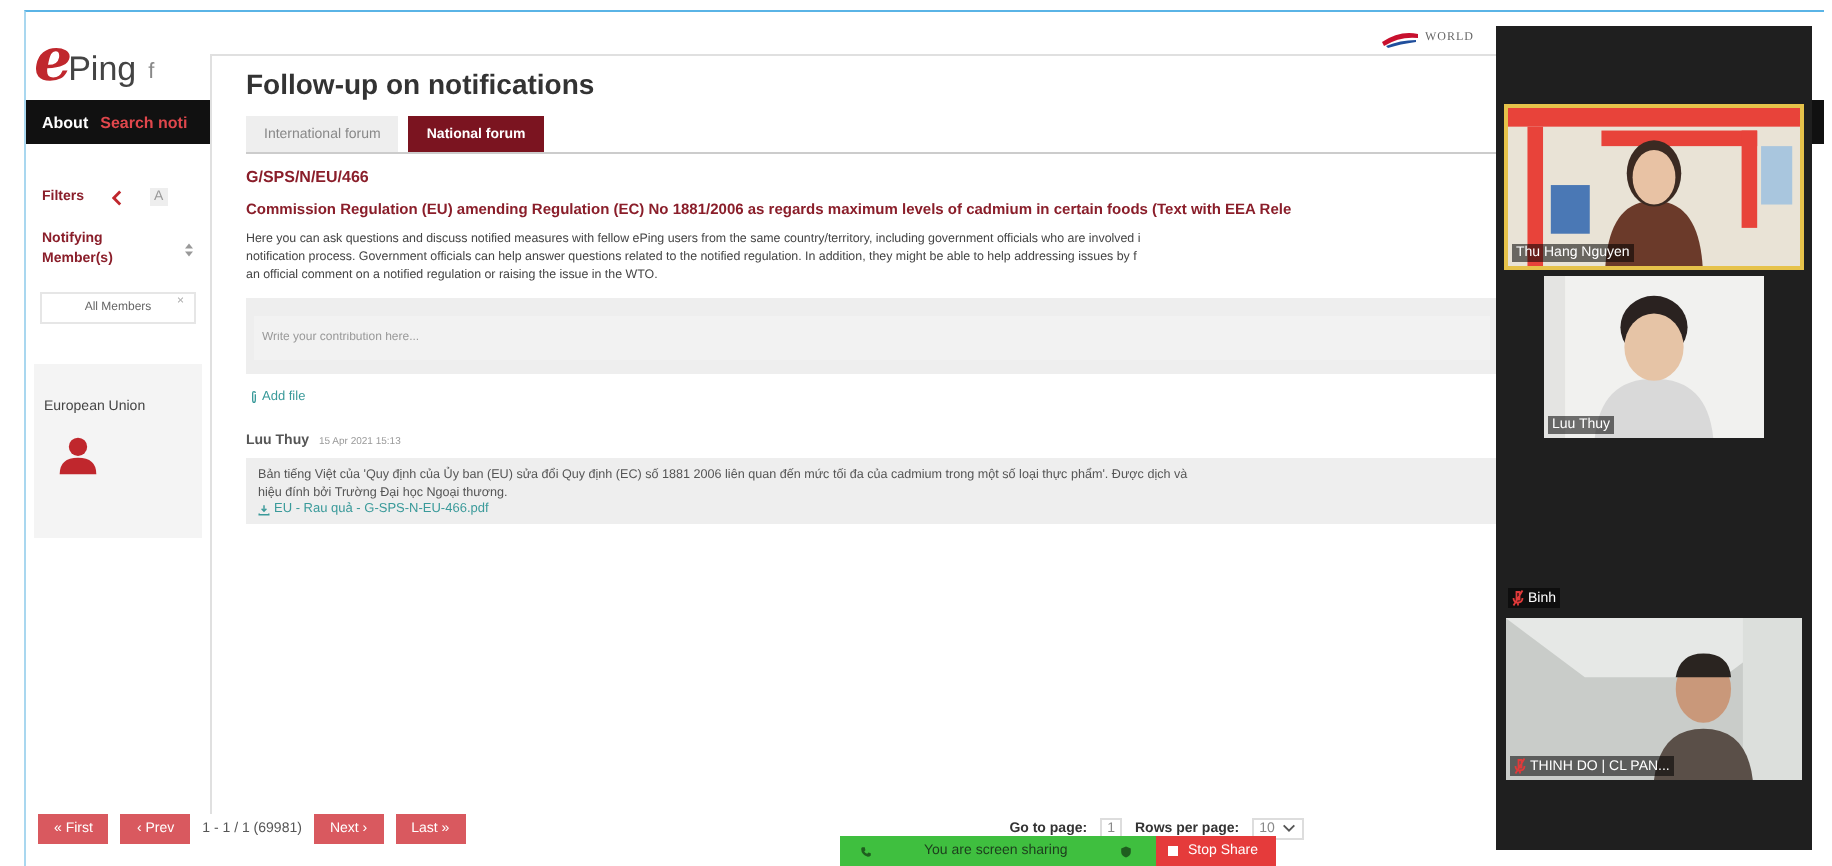 The height and width of the screenshot is (866, 1832). Describe the element at coordinates (1289, 828) in the screenshot. I see `caret-icon` at that location.